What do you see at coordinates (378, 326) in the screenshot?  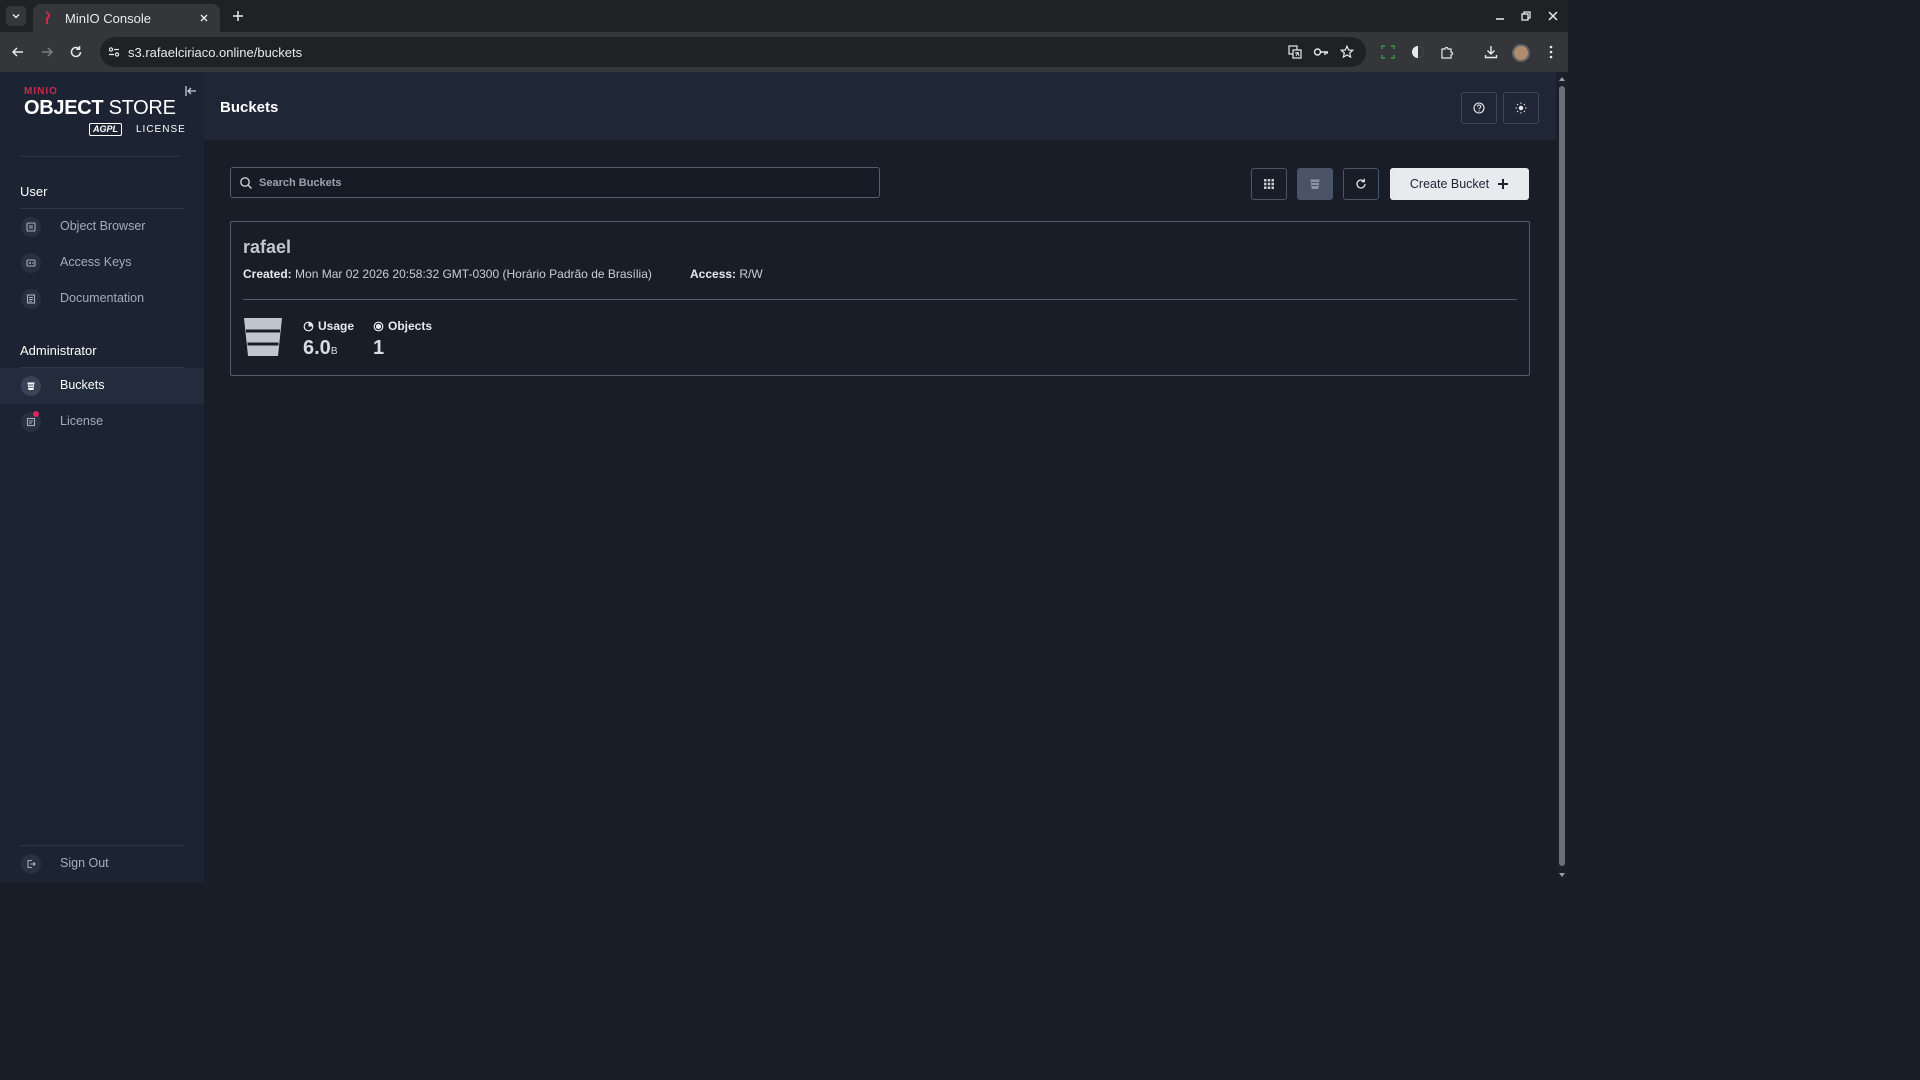 I see `objects-icon` at bounding box center [378, 326].